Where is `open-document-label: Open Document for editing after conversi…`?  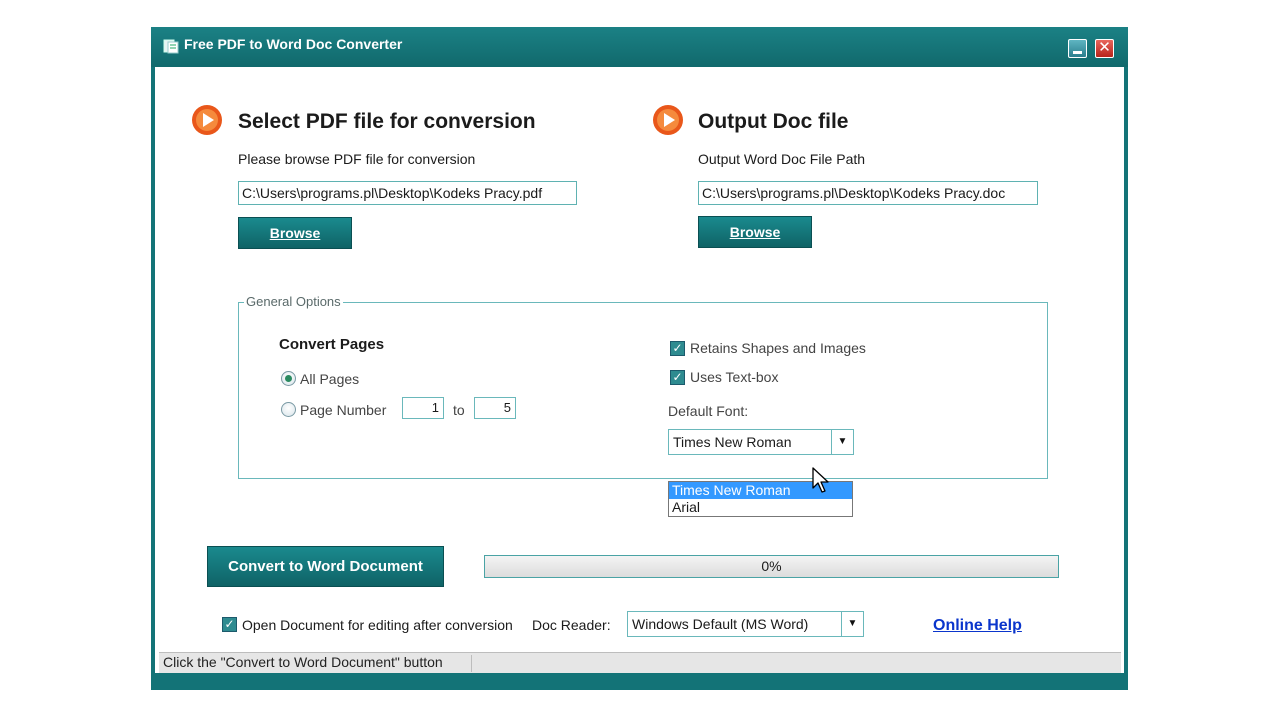 open-document-label: Open Document for editing after conversi… is located at coordinates (377, 625).